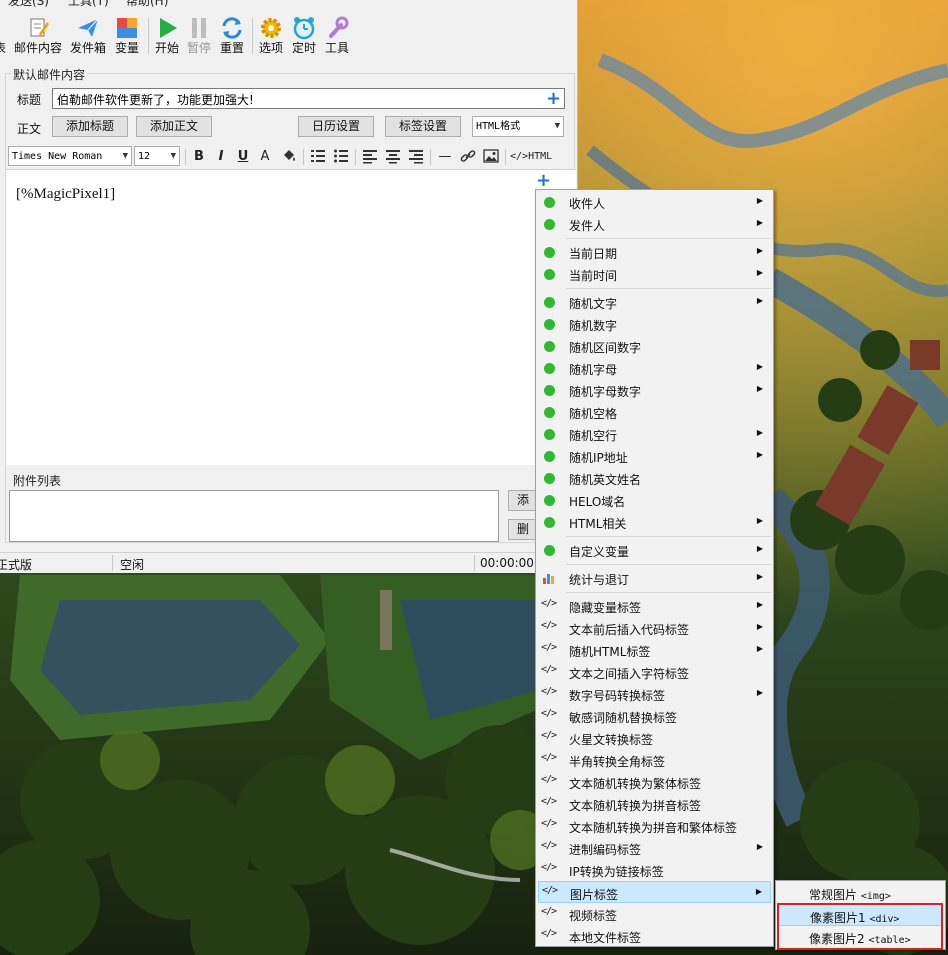 Image resolution: width=948 pixels, height=955 pixels. Describe the element at coordinates (654, 936) in the screenshot. I see `menu-item-local-file-tag: </> 本地文件标签` at that location.